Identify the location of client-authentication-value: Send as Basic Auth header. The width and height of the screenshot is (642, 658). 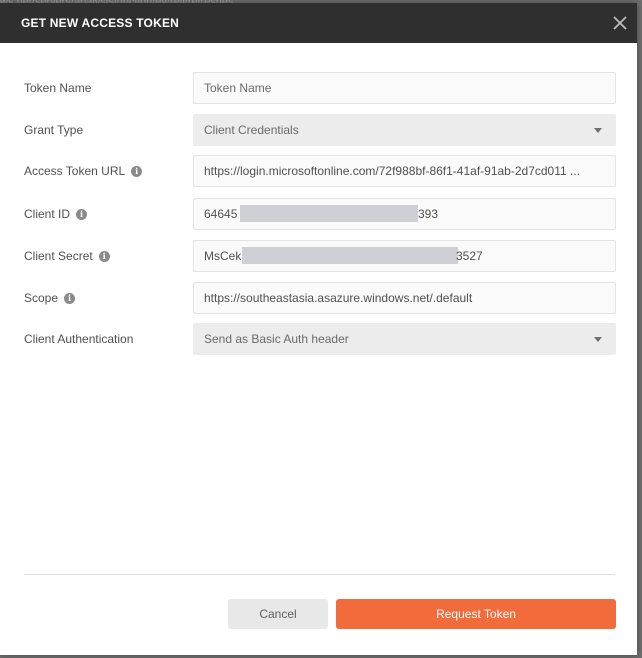
(276, 339).